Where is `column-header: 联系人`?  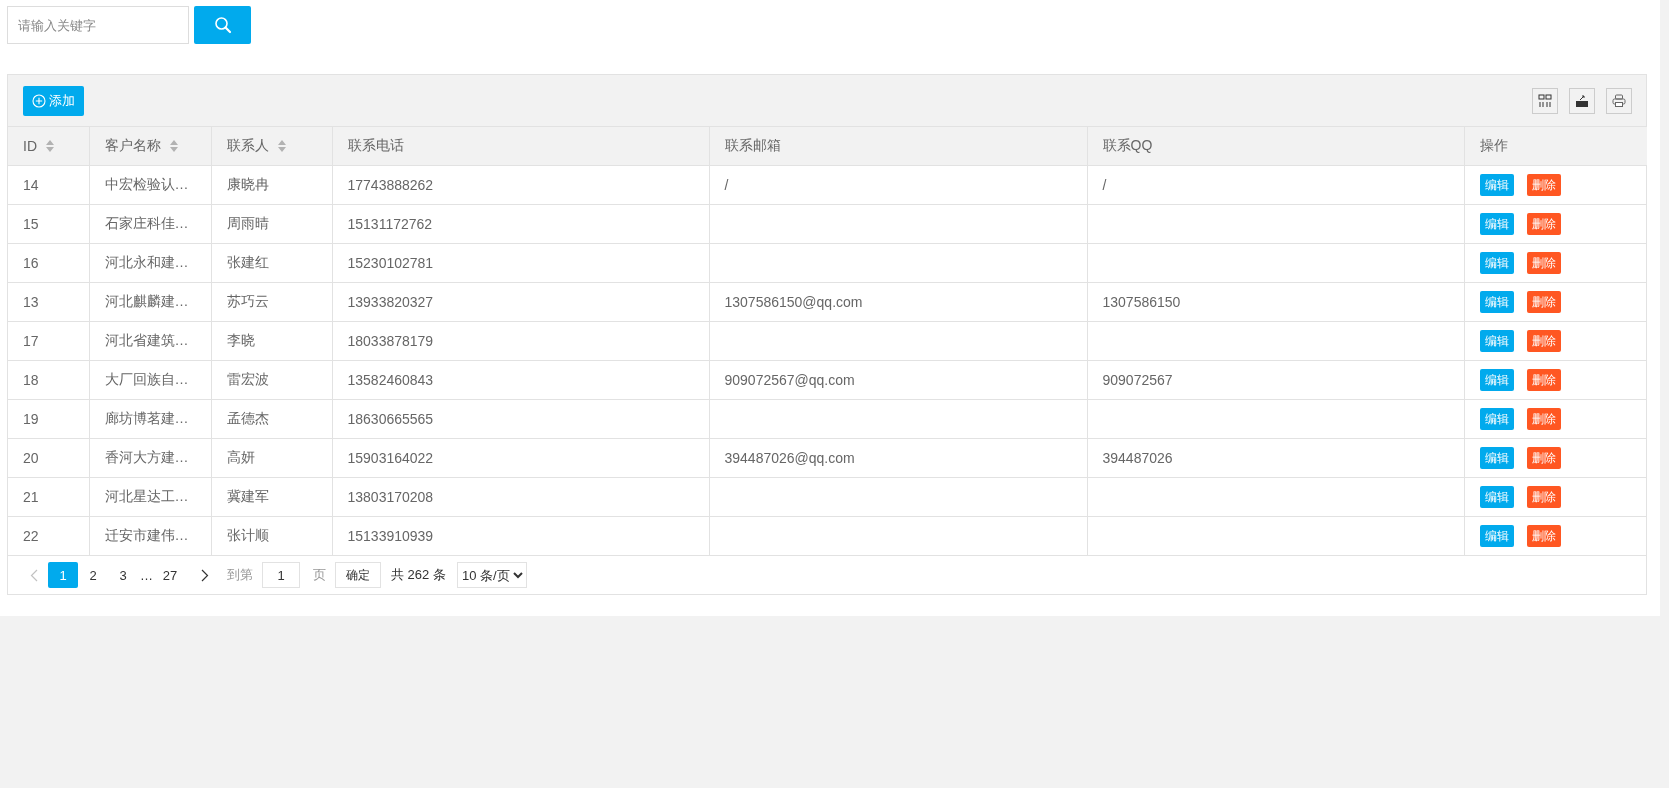
column-header: 联系人 is located at coordinates (271, 146).